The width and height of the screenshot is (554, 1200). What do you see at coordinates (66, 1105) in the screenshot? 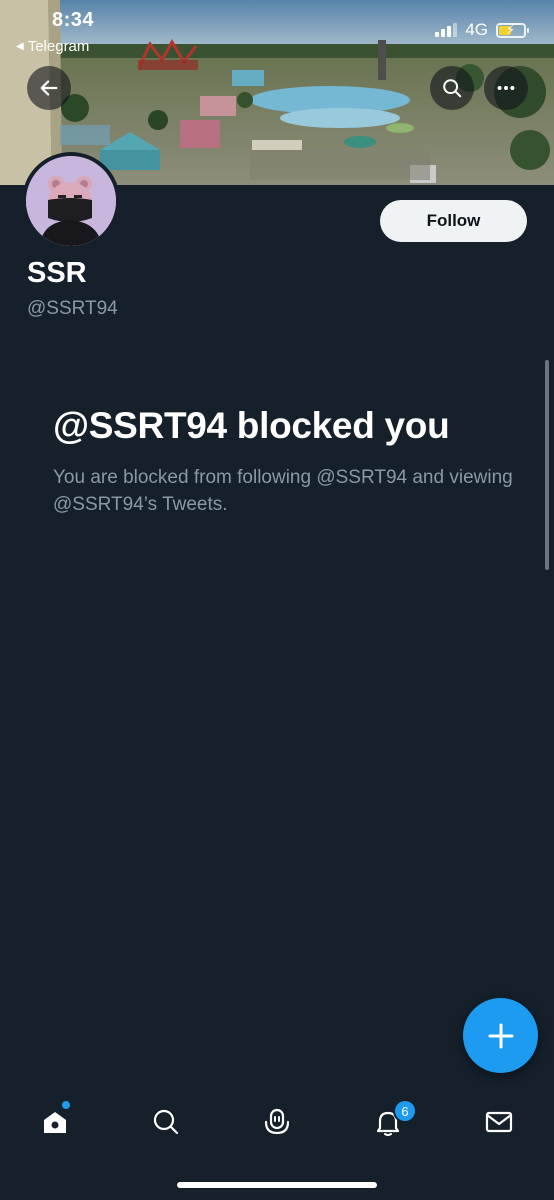
I see `home-notification-dot` at bounding box center [66, 1105].